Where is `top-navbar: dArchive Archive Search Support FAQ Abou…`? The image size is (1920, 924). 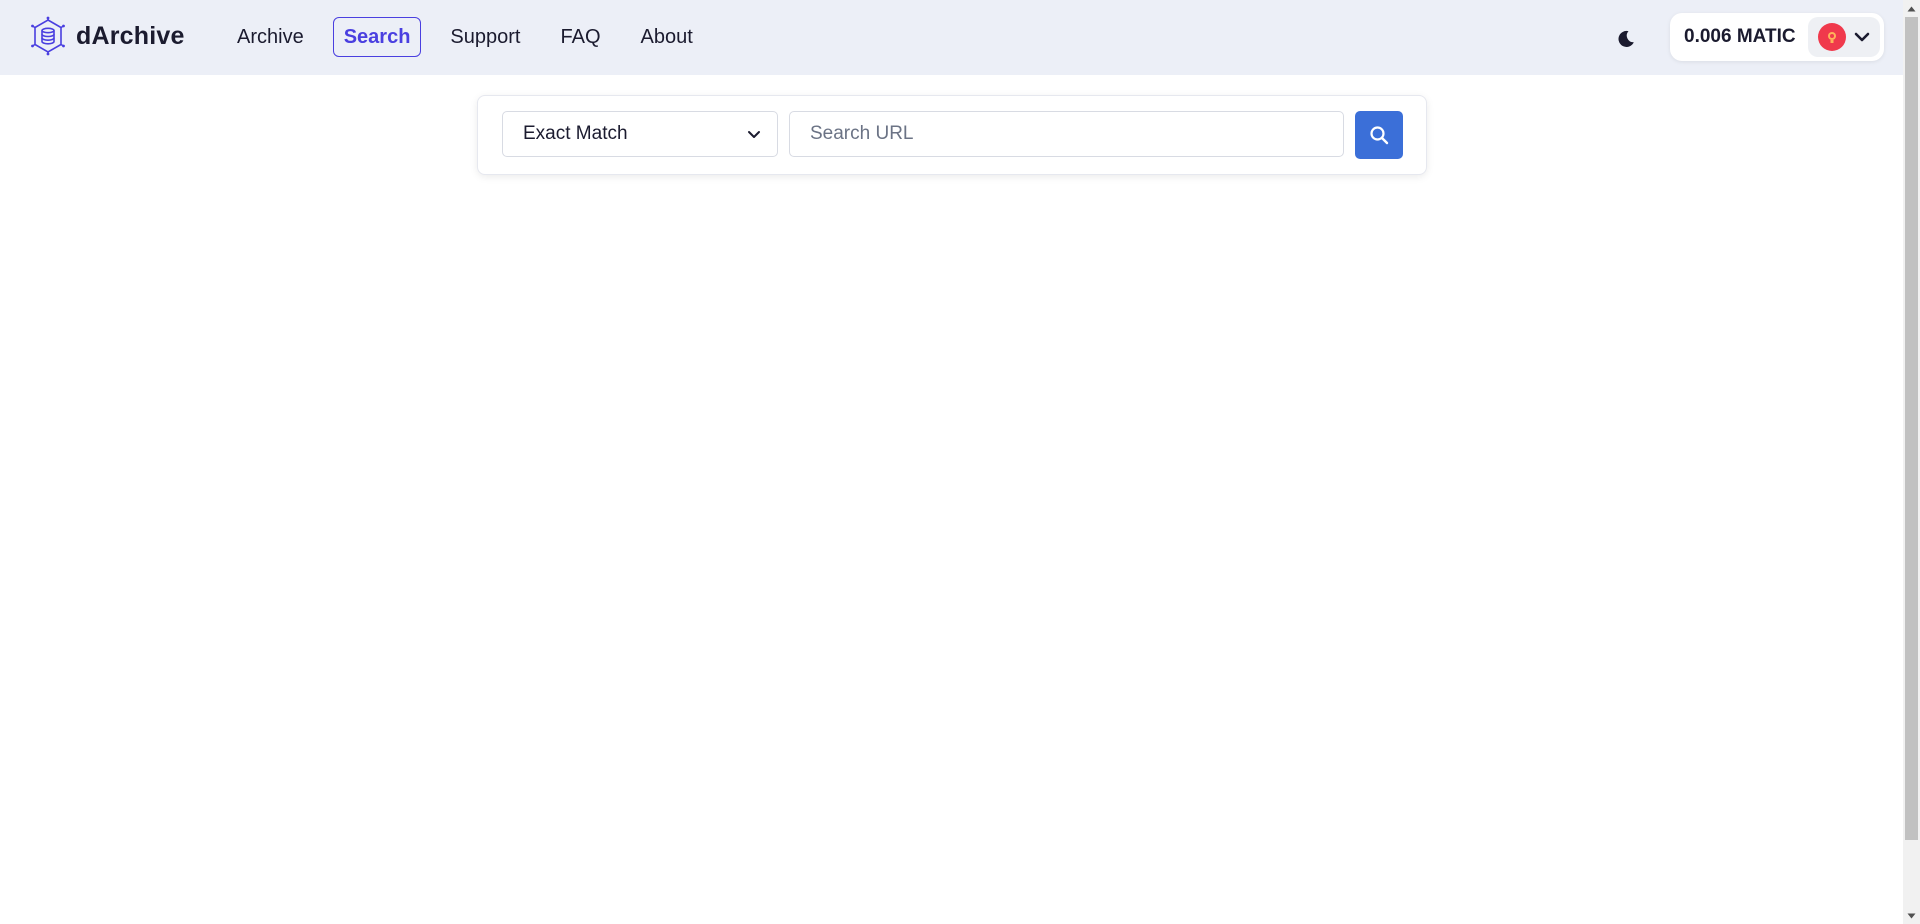 top-navbar: dArchive Archive Search Support FAQ Abou… is located at coordinates (951, 37).